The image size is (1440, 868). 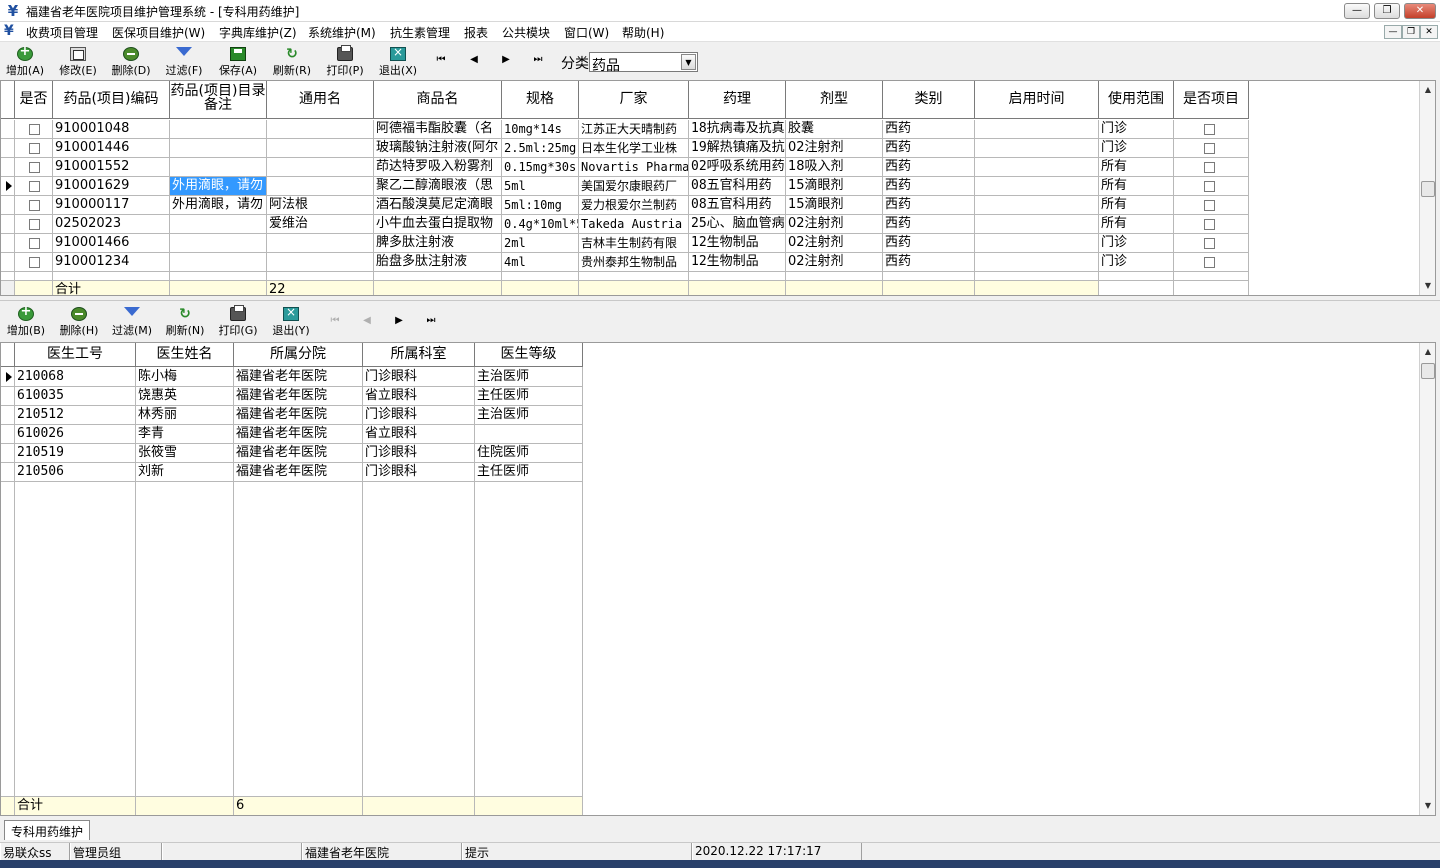 What do you see at coordinates (737, 167) in the screenshot?
I see `table-cell: 02呼吸系统用药` at bounding box center [737, 167].